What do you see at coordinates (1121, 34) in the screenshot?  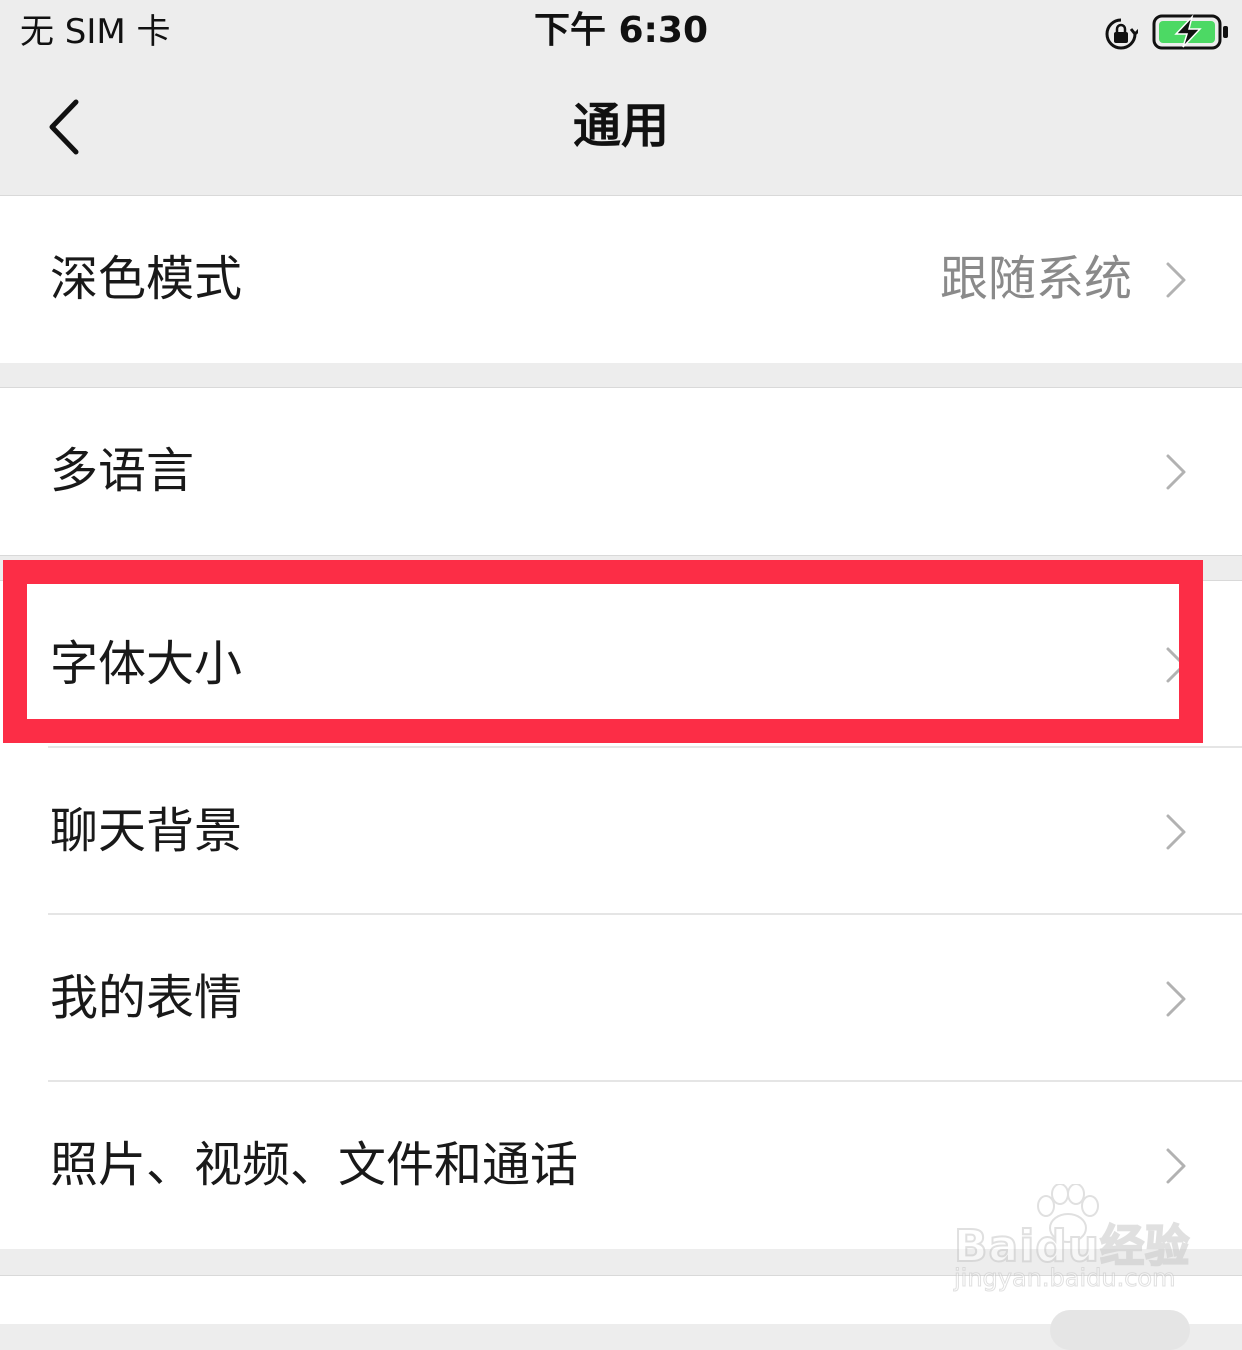 I see `orientation-lock-icon` at bounding box center [1121, 34].